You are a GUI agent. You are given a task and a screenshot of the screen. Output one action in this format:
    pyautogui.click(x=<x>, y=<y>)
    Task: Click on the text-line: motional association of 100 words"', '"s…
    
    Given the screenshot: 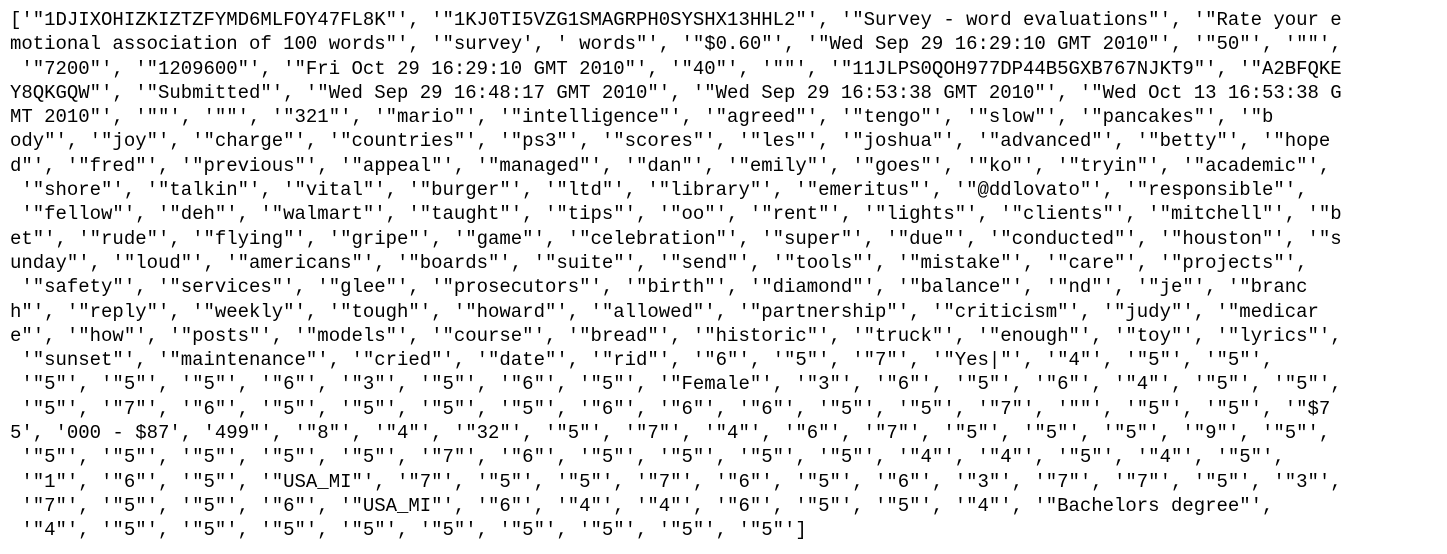 What is the action you would take?
    pyautogui.click(x=676, y=44)
    